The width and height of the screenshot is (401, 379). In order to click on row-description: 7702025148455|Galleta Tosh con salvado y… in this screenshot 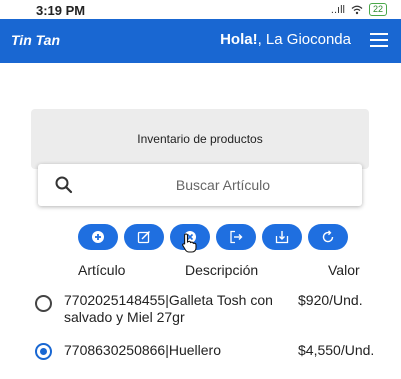, I will do `click(168, 308)`.